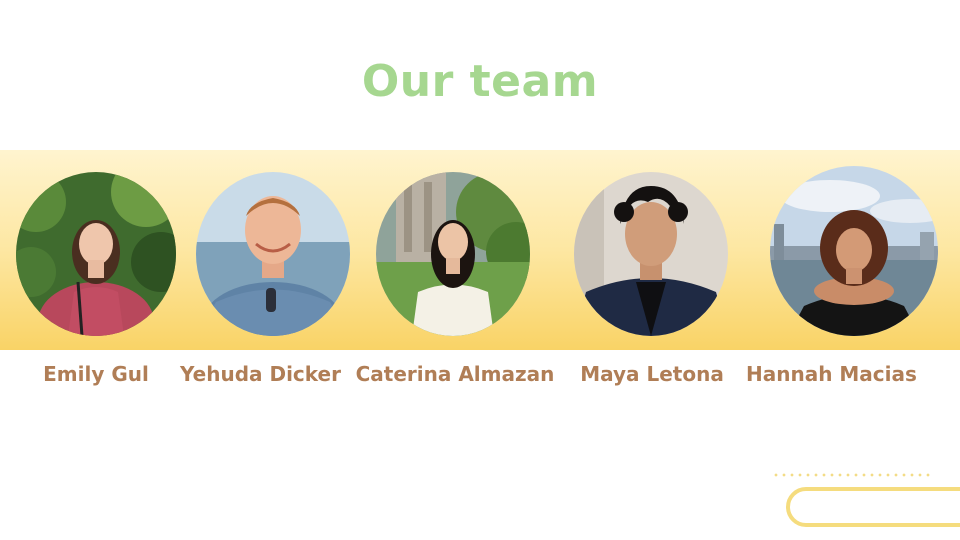 The width and height of the screenshot is (960, 540). What do you see at coordinates (652, 374) in the screenshot?
I see `team-member-name-4: Maya Letona` at bounding box center [652, 374].